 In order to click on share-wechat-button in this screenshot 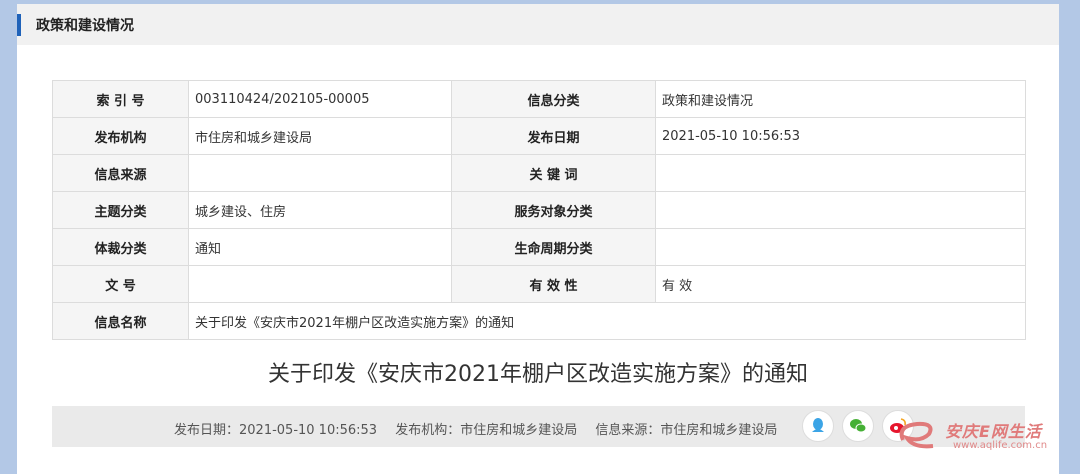, I will do `click(858, 426)`.